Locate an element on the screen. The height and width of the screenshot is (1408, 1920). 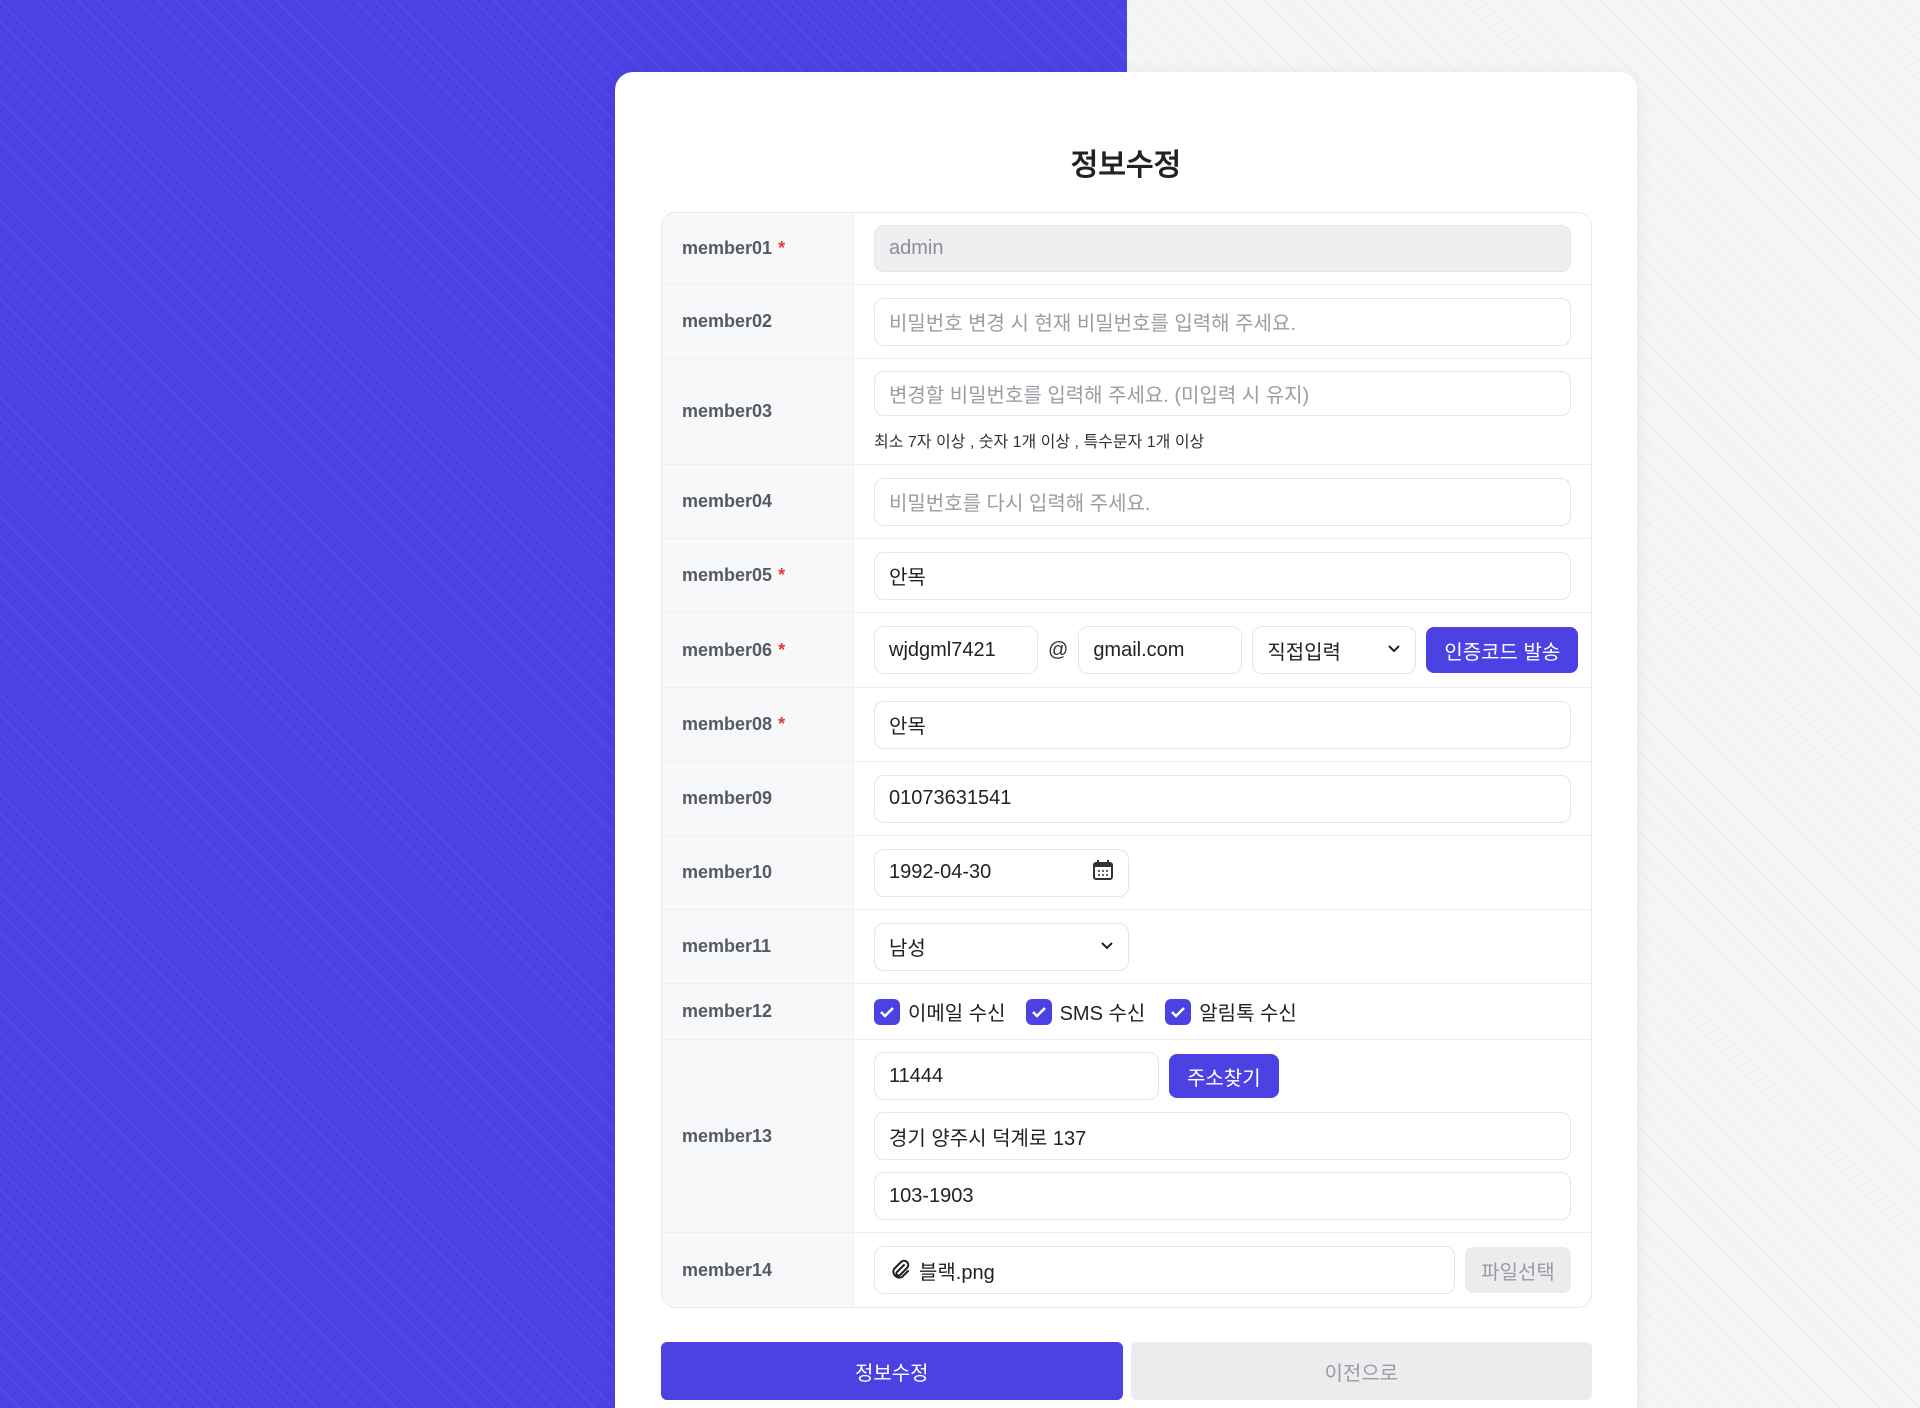
zip-input: 11444 is located at coordinates (1016, 1076).